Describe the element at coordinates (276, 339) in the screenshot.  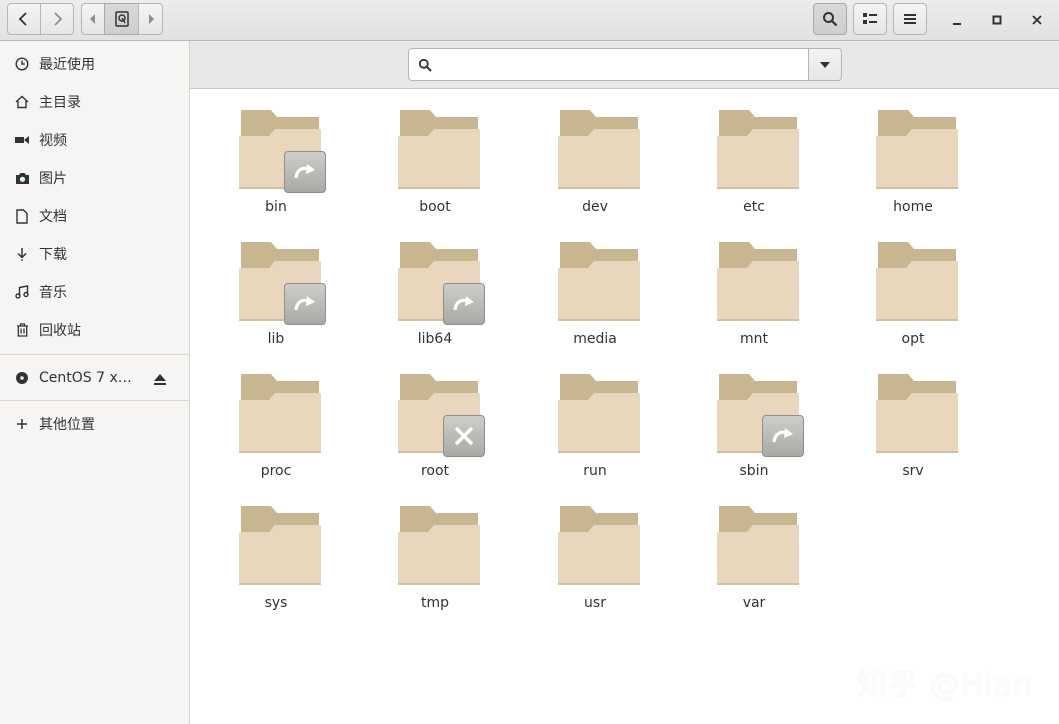
I see `folder-name: lib` at that location.